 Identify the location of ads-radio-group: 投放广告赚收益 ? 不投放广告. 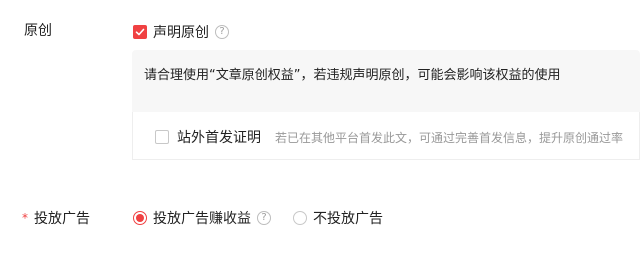
(258, 218).